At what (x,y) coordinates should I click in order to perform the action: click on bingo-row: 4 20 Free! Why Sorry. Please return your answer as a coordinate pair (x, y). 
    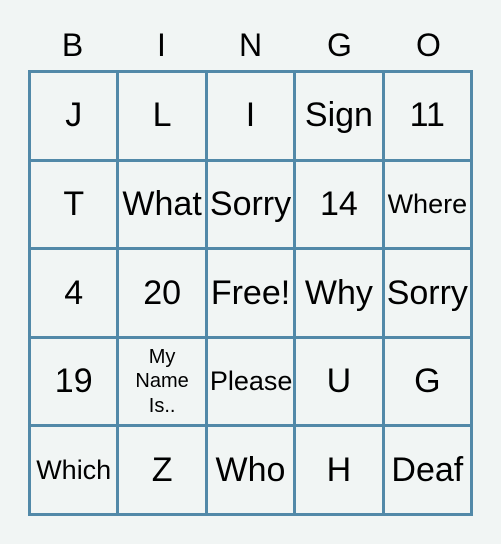
    Looking at the image, I should click on (252, 294).